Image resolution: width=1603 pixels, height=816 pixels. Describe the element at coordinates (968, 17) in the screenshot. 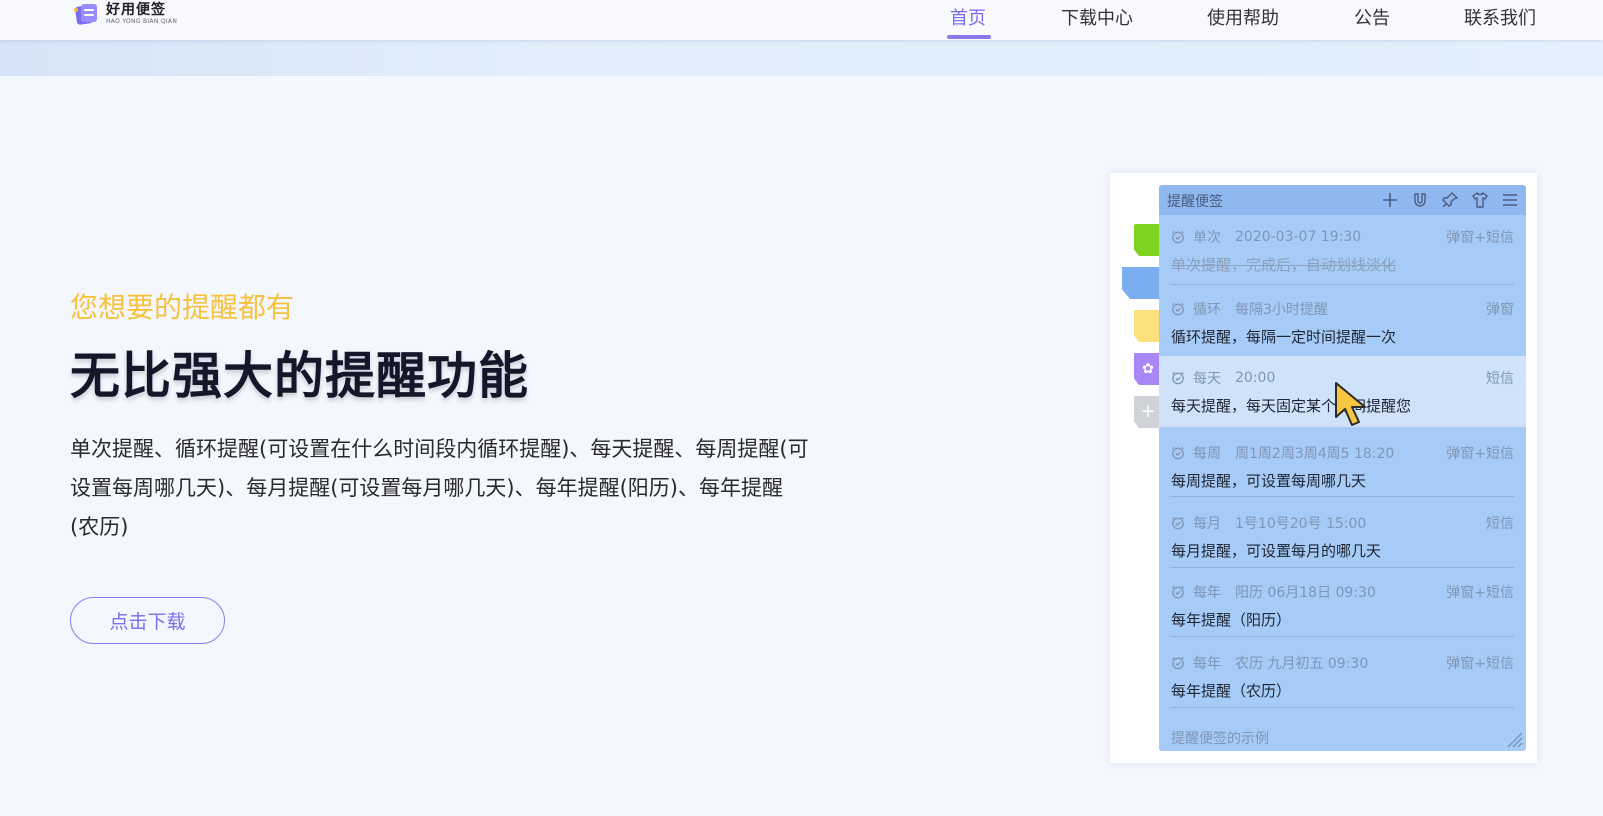

I see `nav-home: 首页` at that location.